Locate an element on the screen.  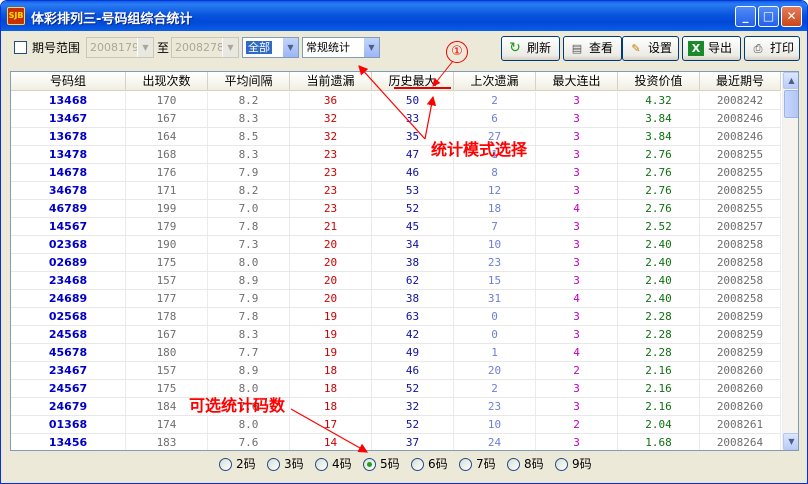
radio-option: 4码 is located at coordinates (333, 464).